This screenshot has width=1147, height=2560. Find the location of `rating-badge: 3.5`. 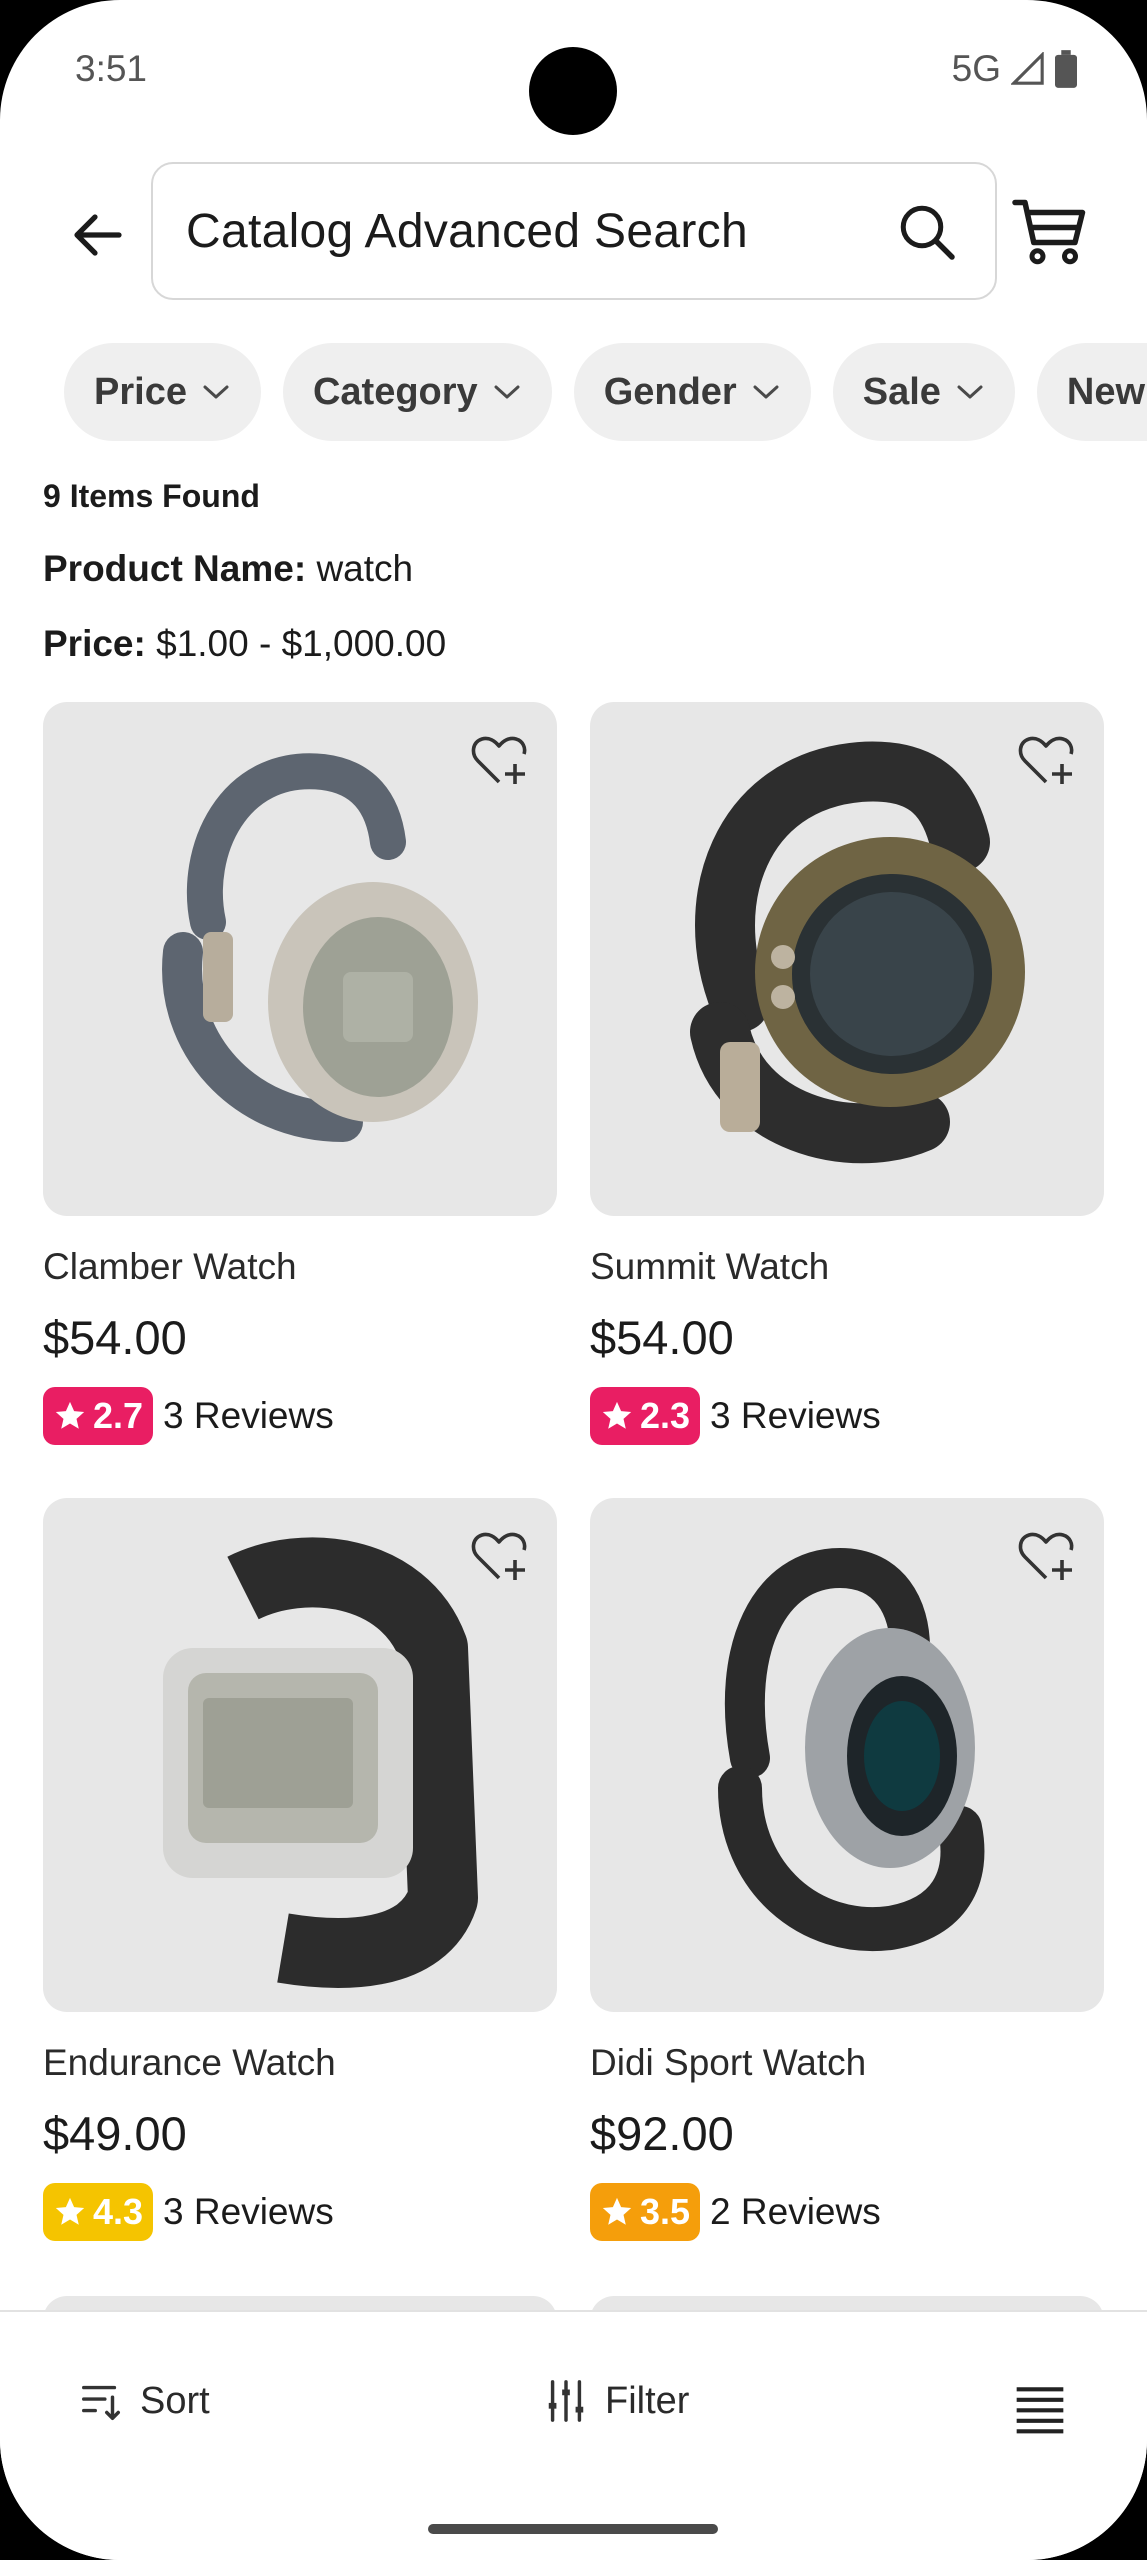

rating-badge: 3.5 is located at coordinates (645, 2212).